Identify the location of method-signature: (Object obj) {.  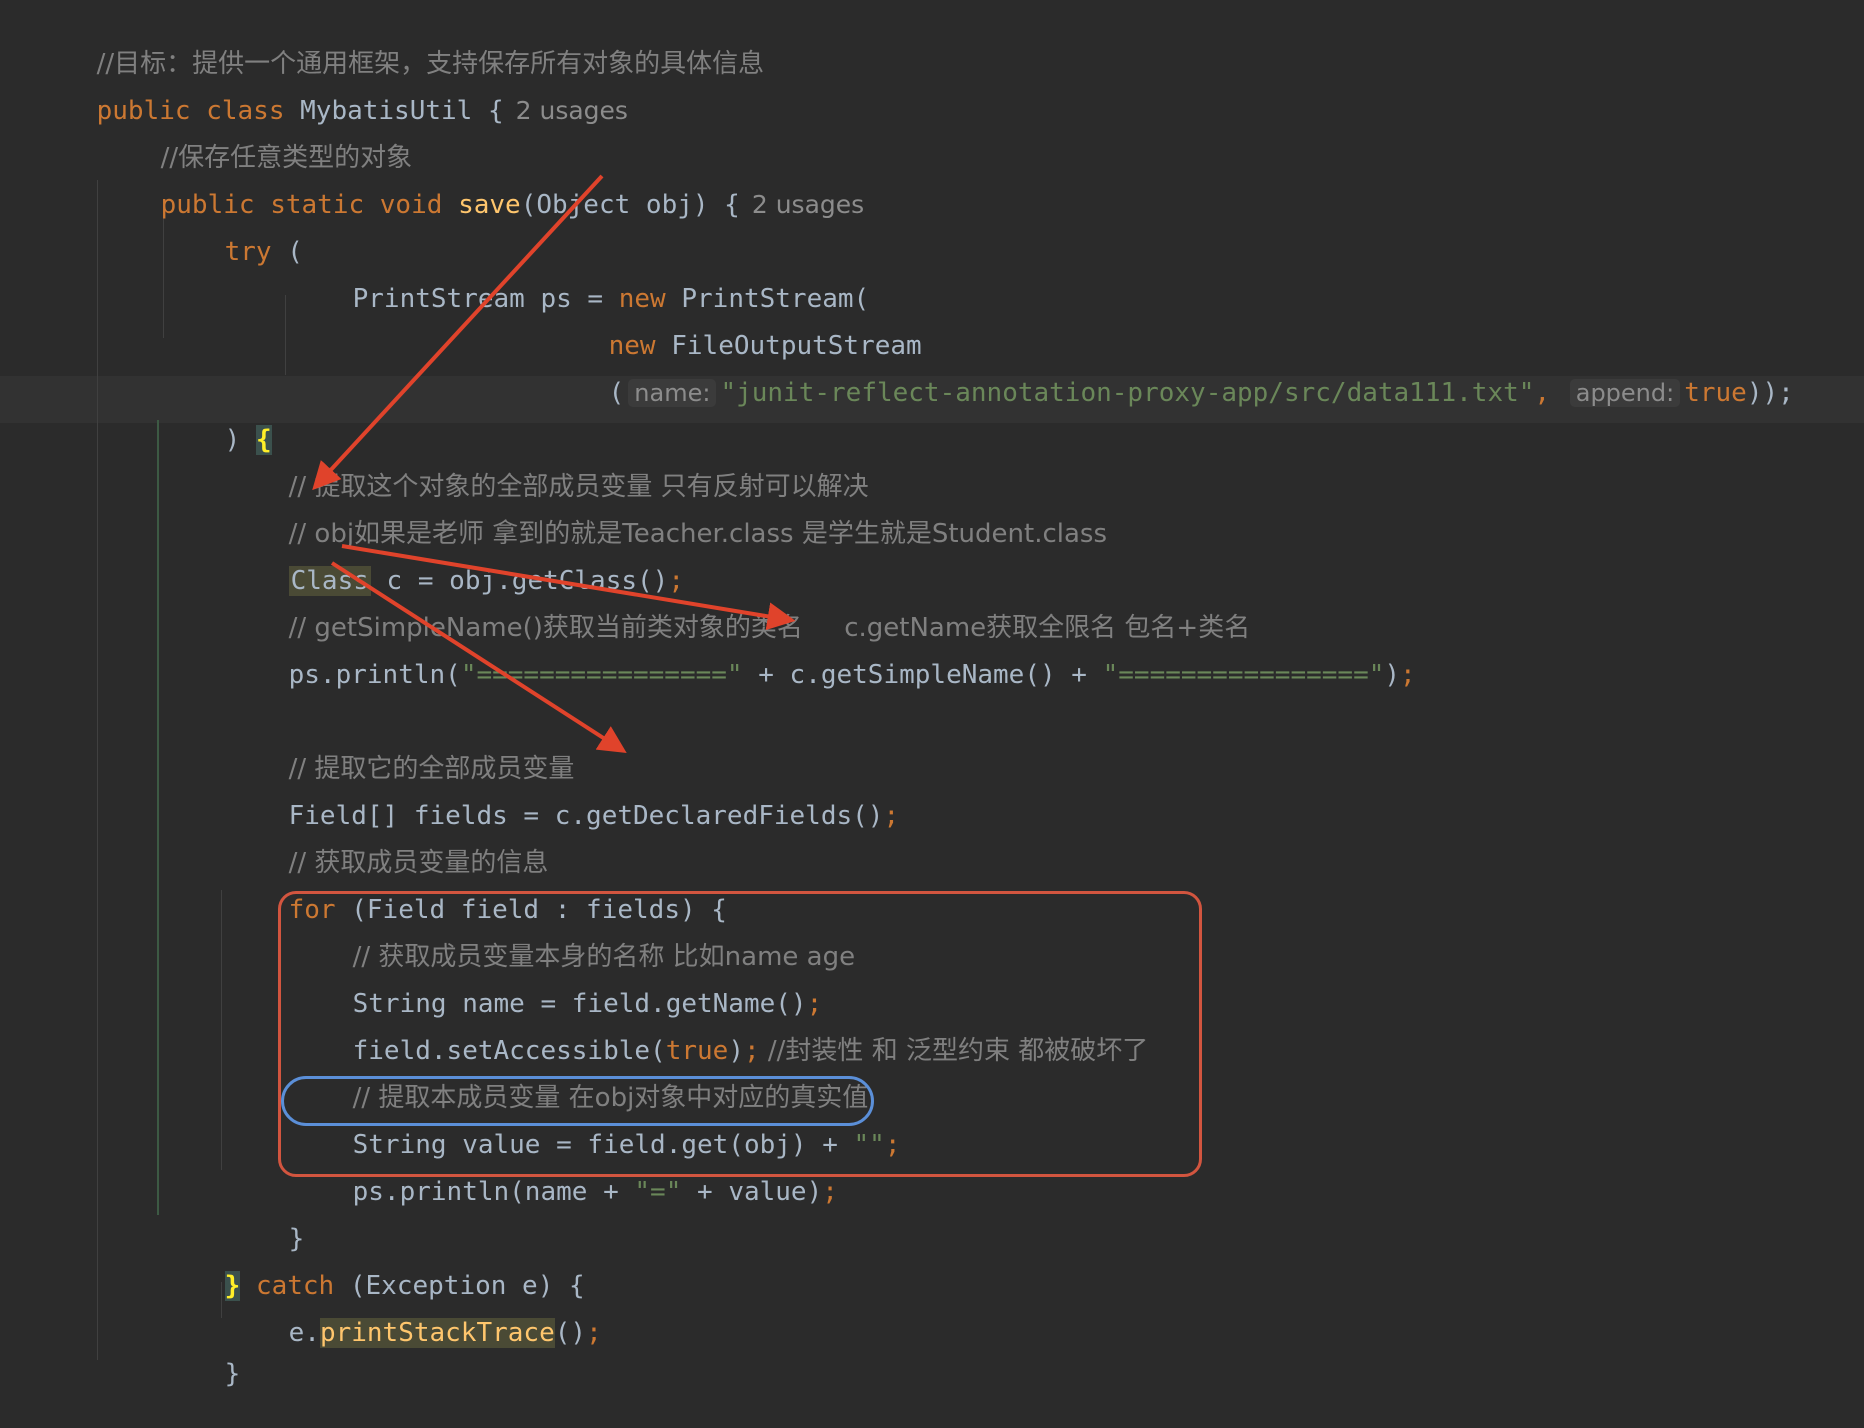
(630, 205).